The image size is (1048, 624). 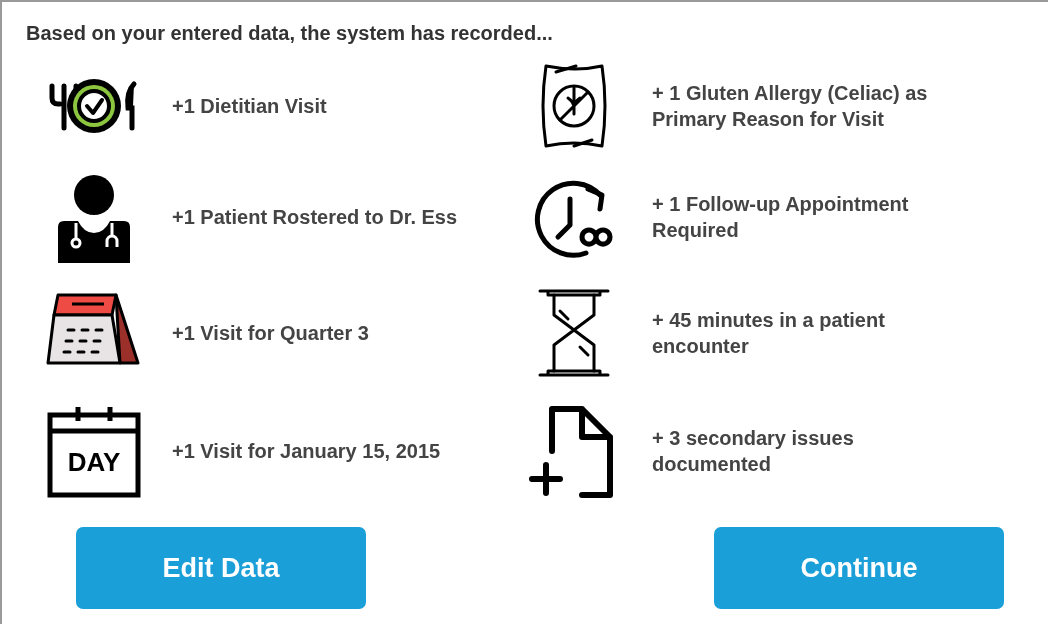 I want to click on icon-label: DAY, so click(x=94, y=462).